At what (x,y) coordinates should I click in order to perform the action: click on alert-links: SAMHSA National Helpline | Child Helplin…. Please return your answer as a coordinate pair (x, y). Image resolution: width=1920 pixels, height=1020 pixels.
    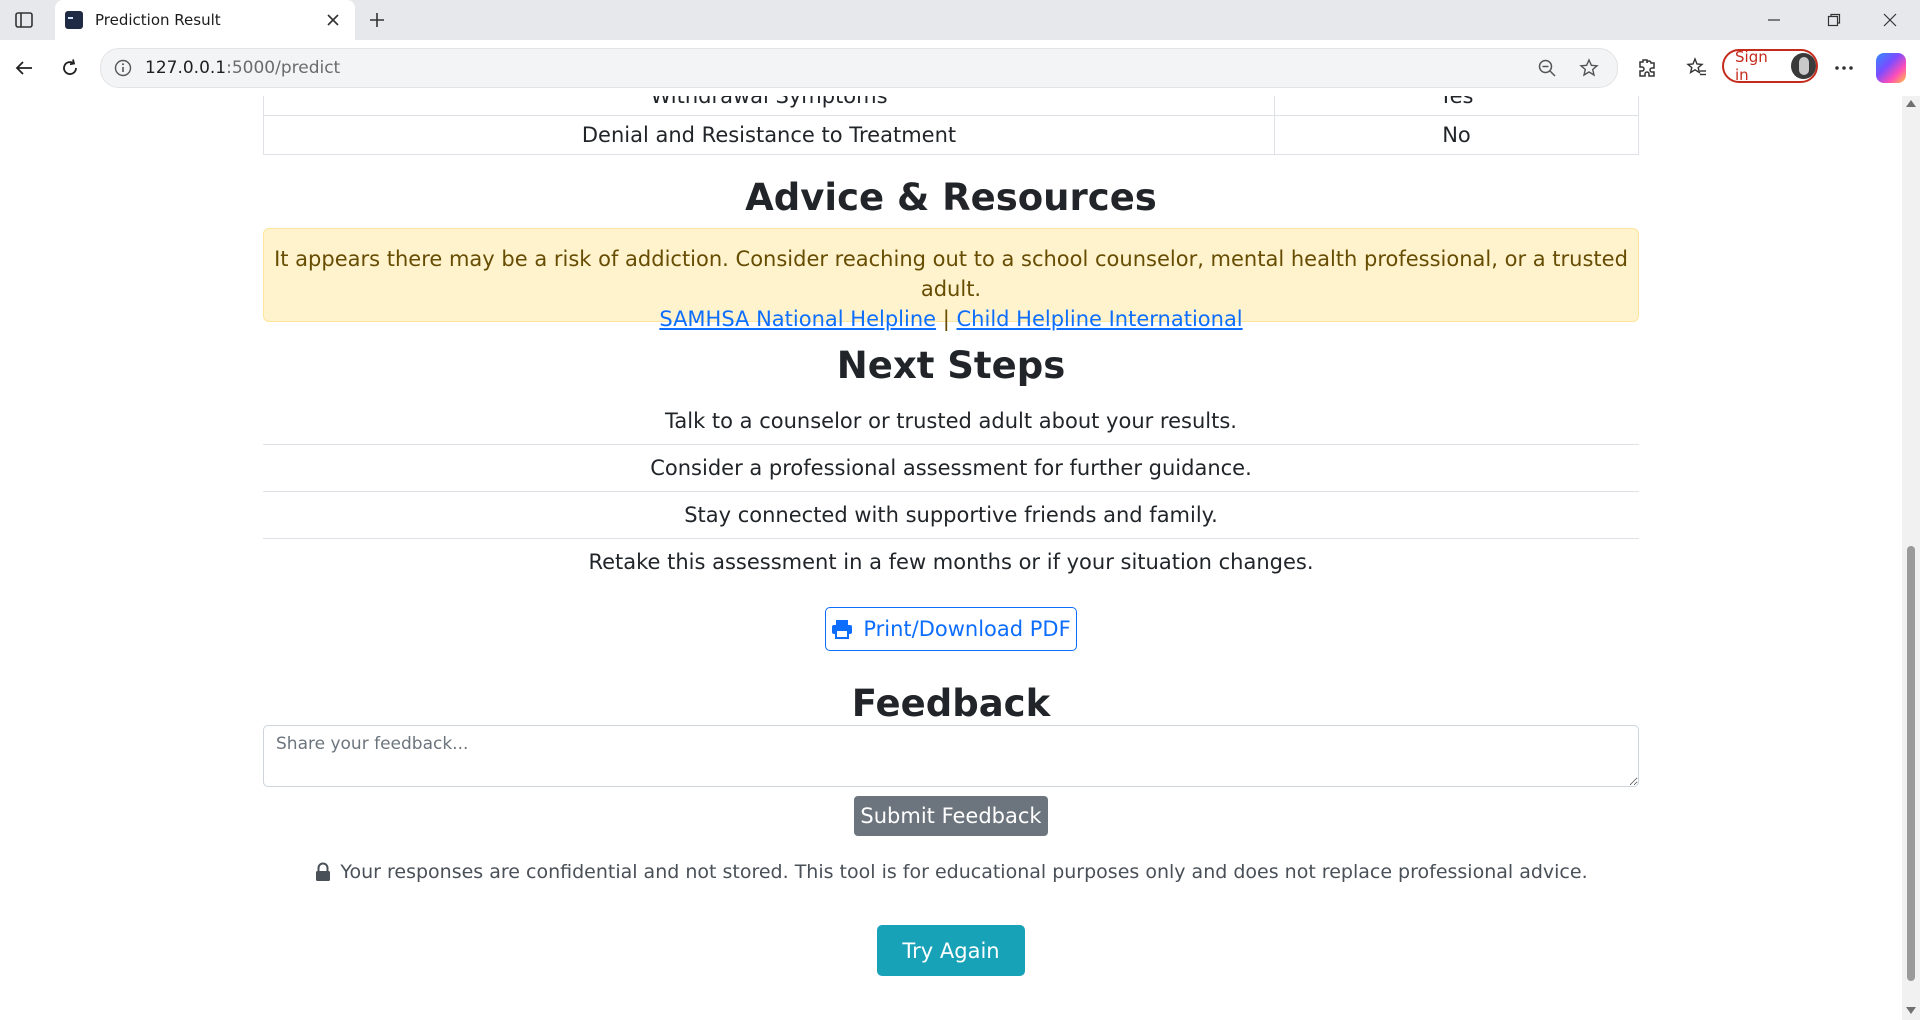
    Looking at the image, I should click on (951, 319).